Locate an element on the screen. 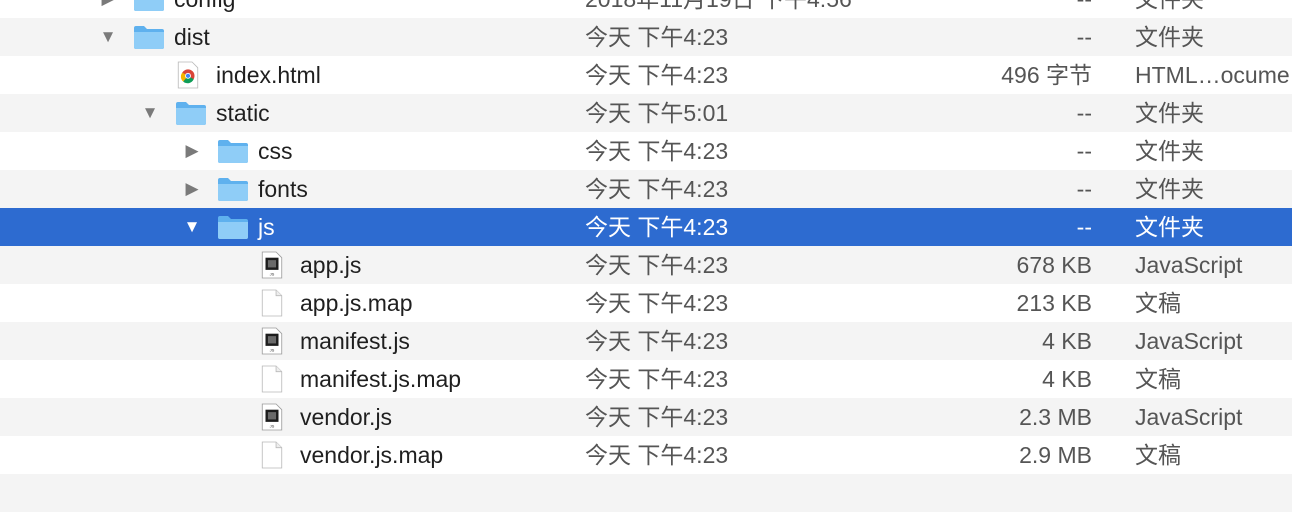 This screenshot has width=1292, height=512. file-name: vendor.js is located at coordinates (346, 417).